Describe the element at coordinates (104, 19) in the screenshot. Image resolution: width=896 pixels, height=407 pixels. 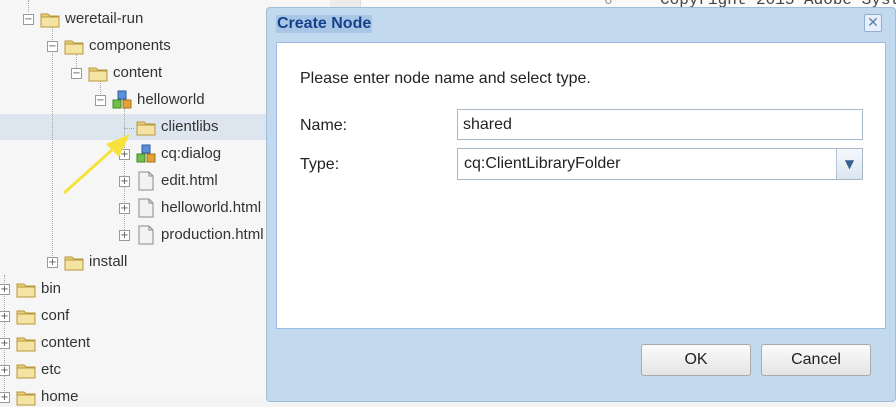
I see `tree-label-weretail-run: weretail-run` at that location.